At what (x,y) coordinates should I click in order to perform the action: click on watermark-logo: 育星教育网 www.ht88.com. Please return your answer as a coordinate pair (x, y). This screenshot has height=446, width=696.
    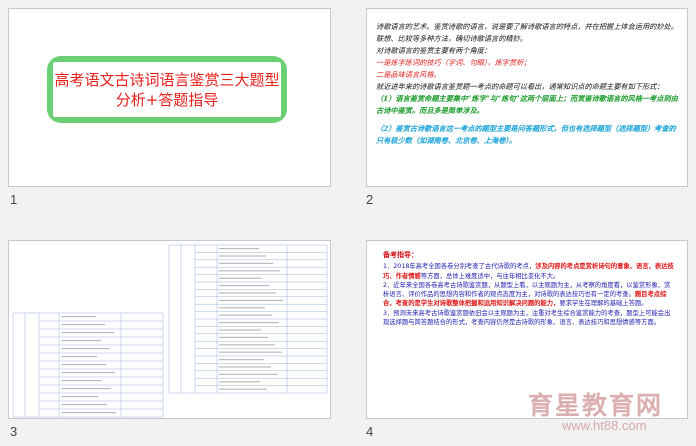
    Looking at the image, I should click on (612, 415).